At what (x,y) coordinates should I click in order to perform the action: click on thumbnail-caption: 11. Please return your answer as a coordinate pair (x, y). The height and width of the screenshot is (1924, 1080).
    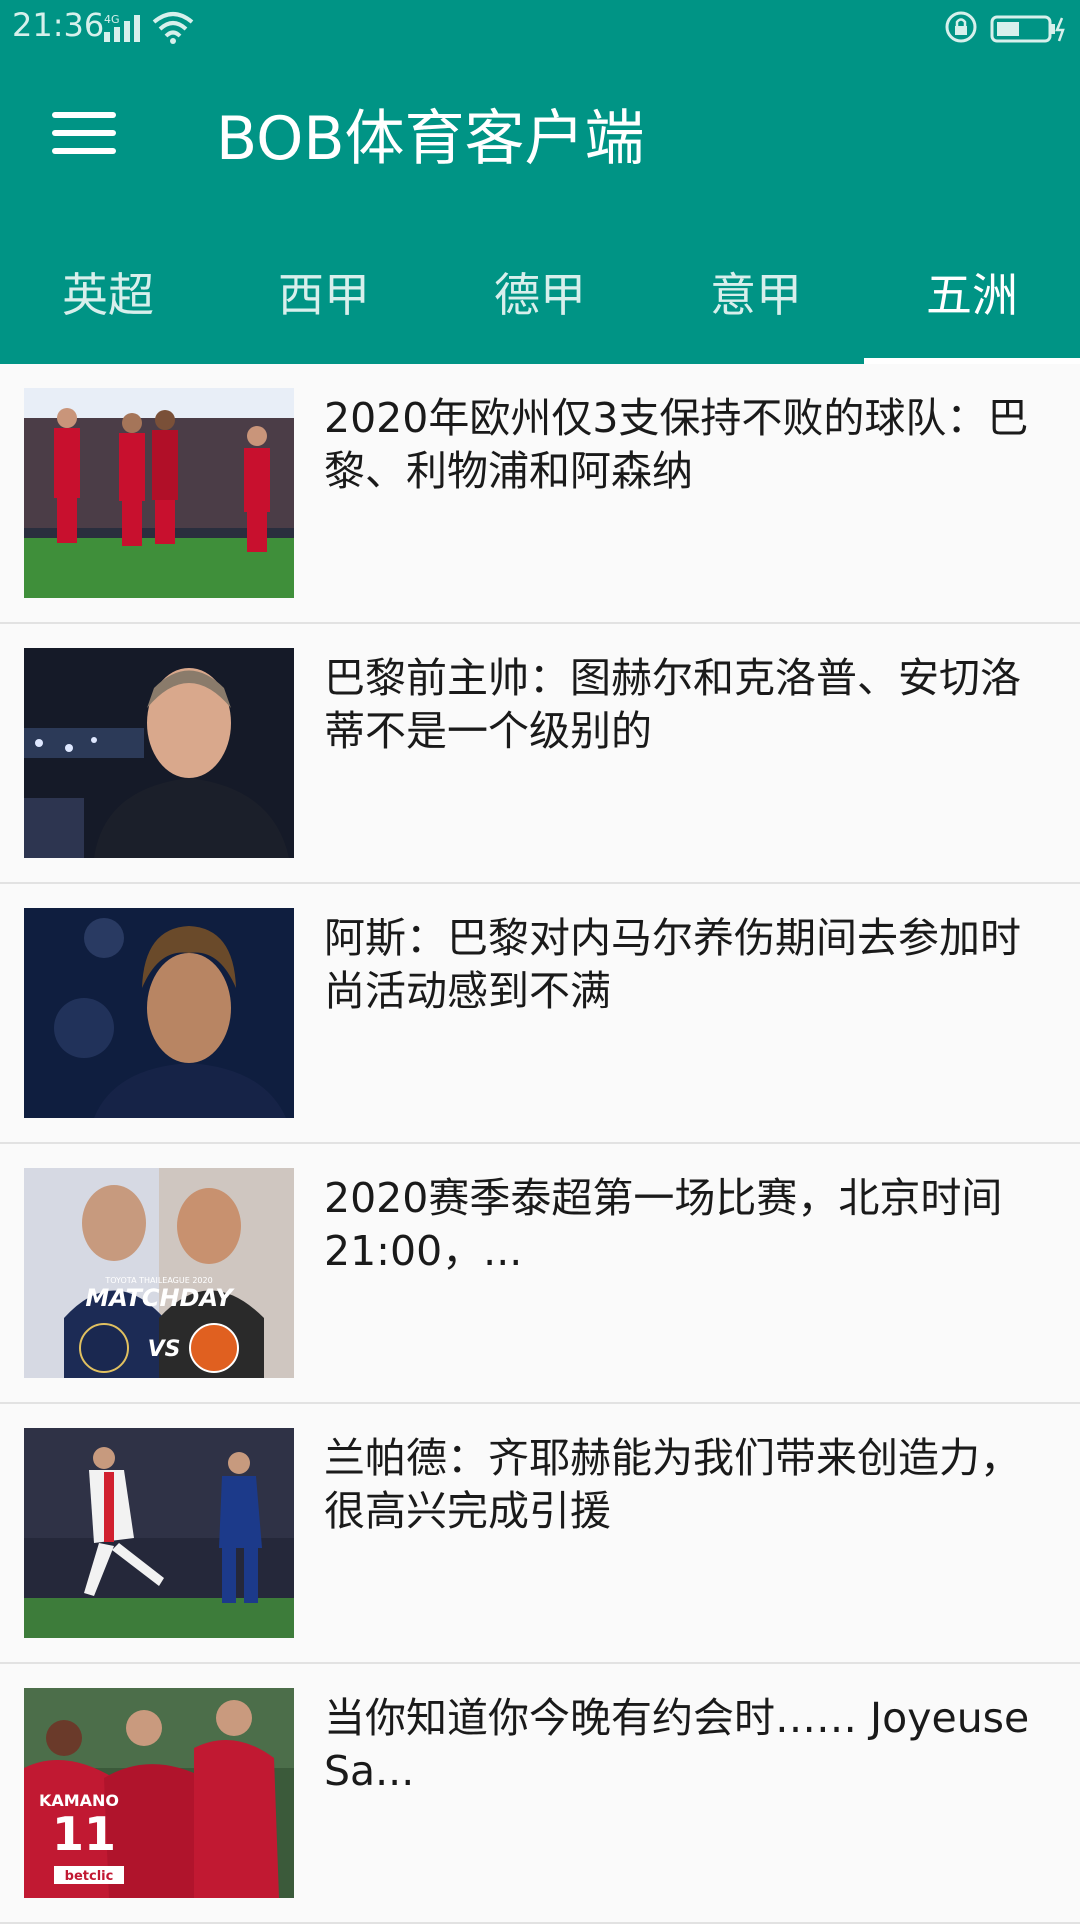
    Looking at the image, I should click on (84, 1834).